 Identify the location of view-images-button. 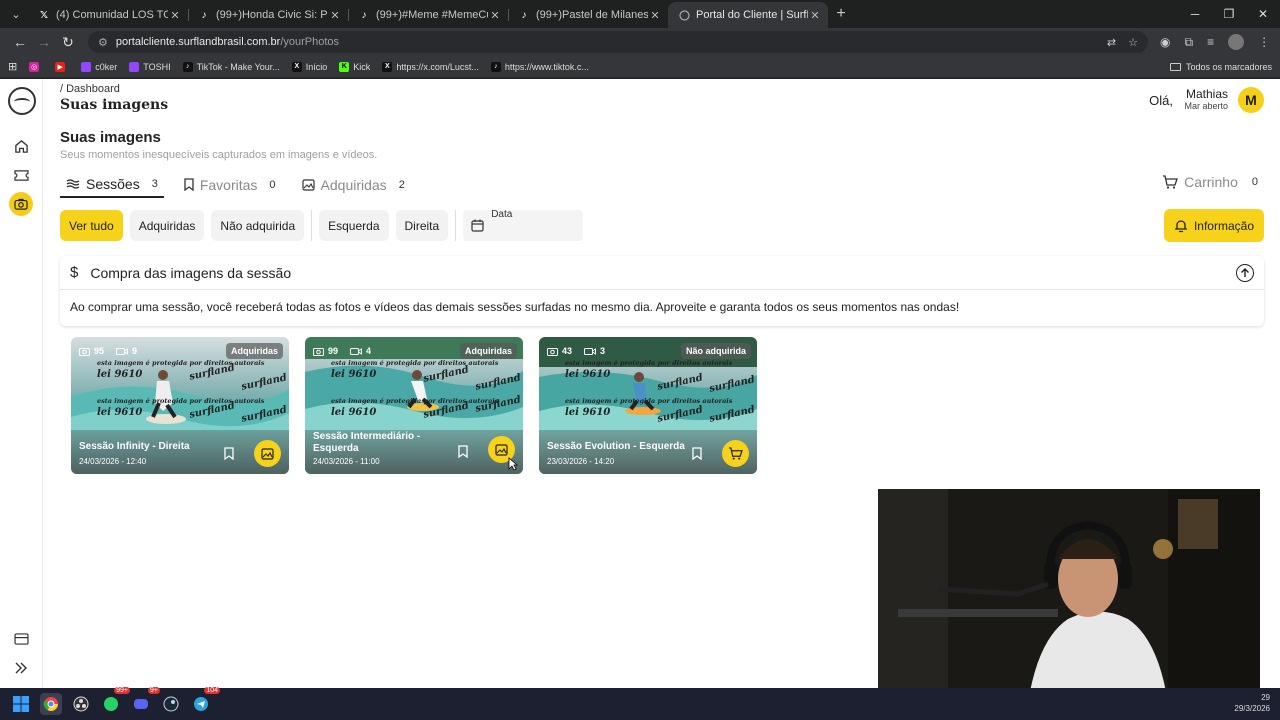
(267, 453).